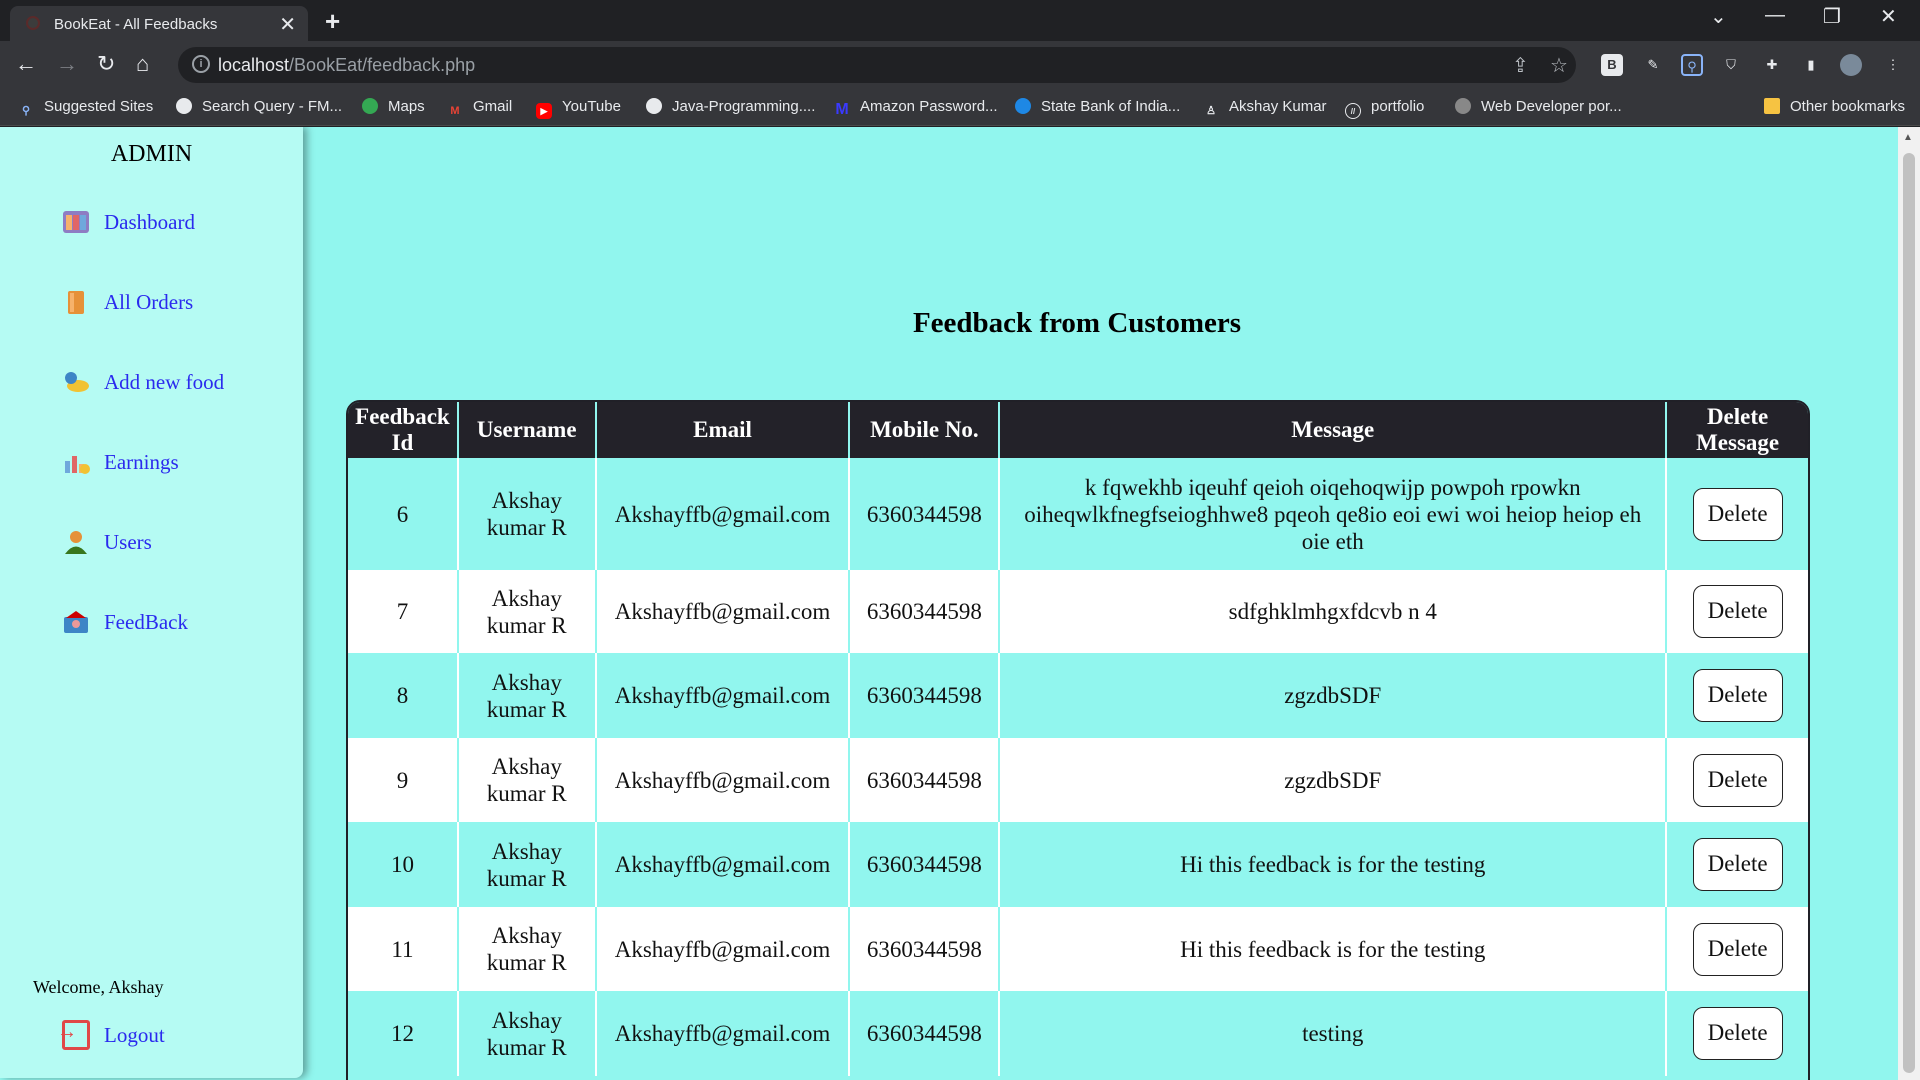  I want to click on sidebar-item-add-new-food: Add new food, so click(143, 382).